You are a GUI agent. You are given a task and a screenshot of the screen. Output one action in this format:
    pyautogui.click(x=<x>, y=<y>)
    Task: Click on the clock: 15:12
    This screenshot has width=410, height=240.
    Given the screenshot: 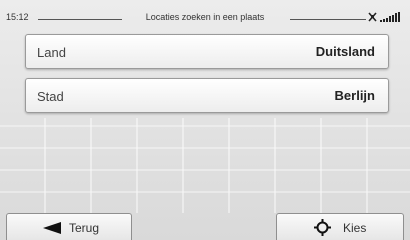 What is the action you would take?
    pyautogui.click(x=17, y=17)
    